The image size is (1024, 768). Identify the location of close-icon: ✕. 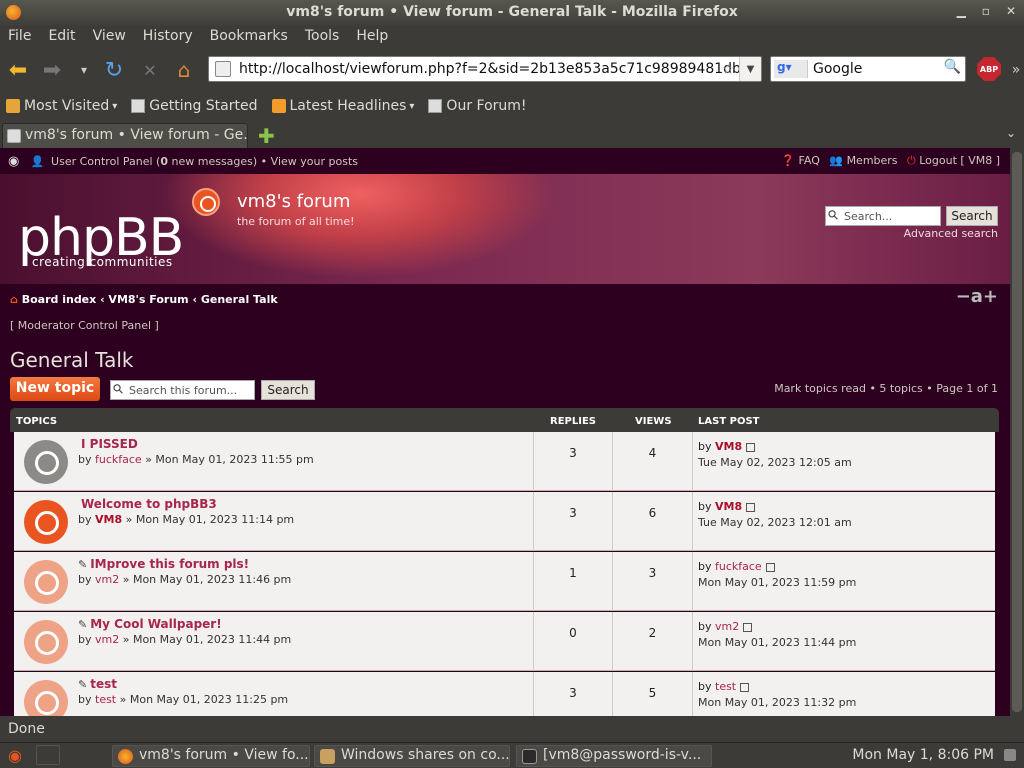
(1011, 11).